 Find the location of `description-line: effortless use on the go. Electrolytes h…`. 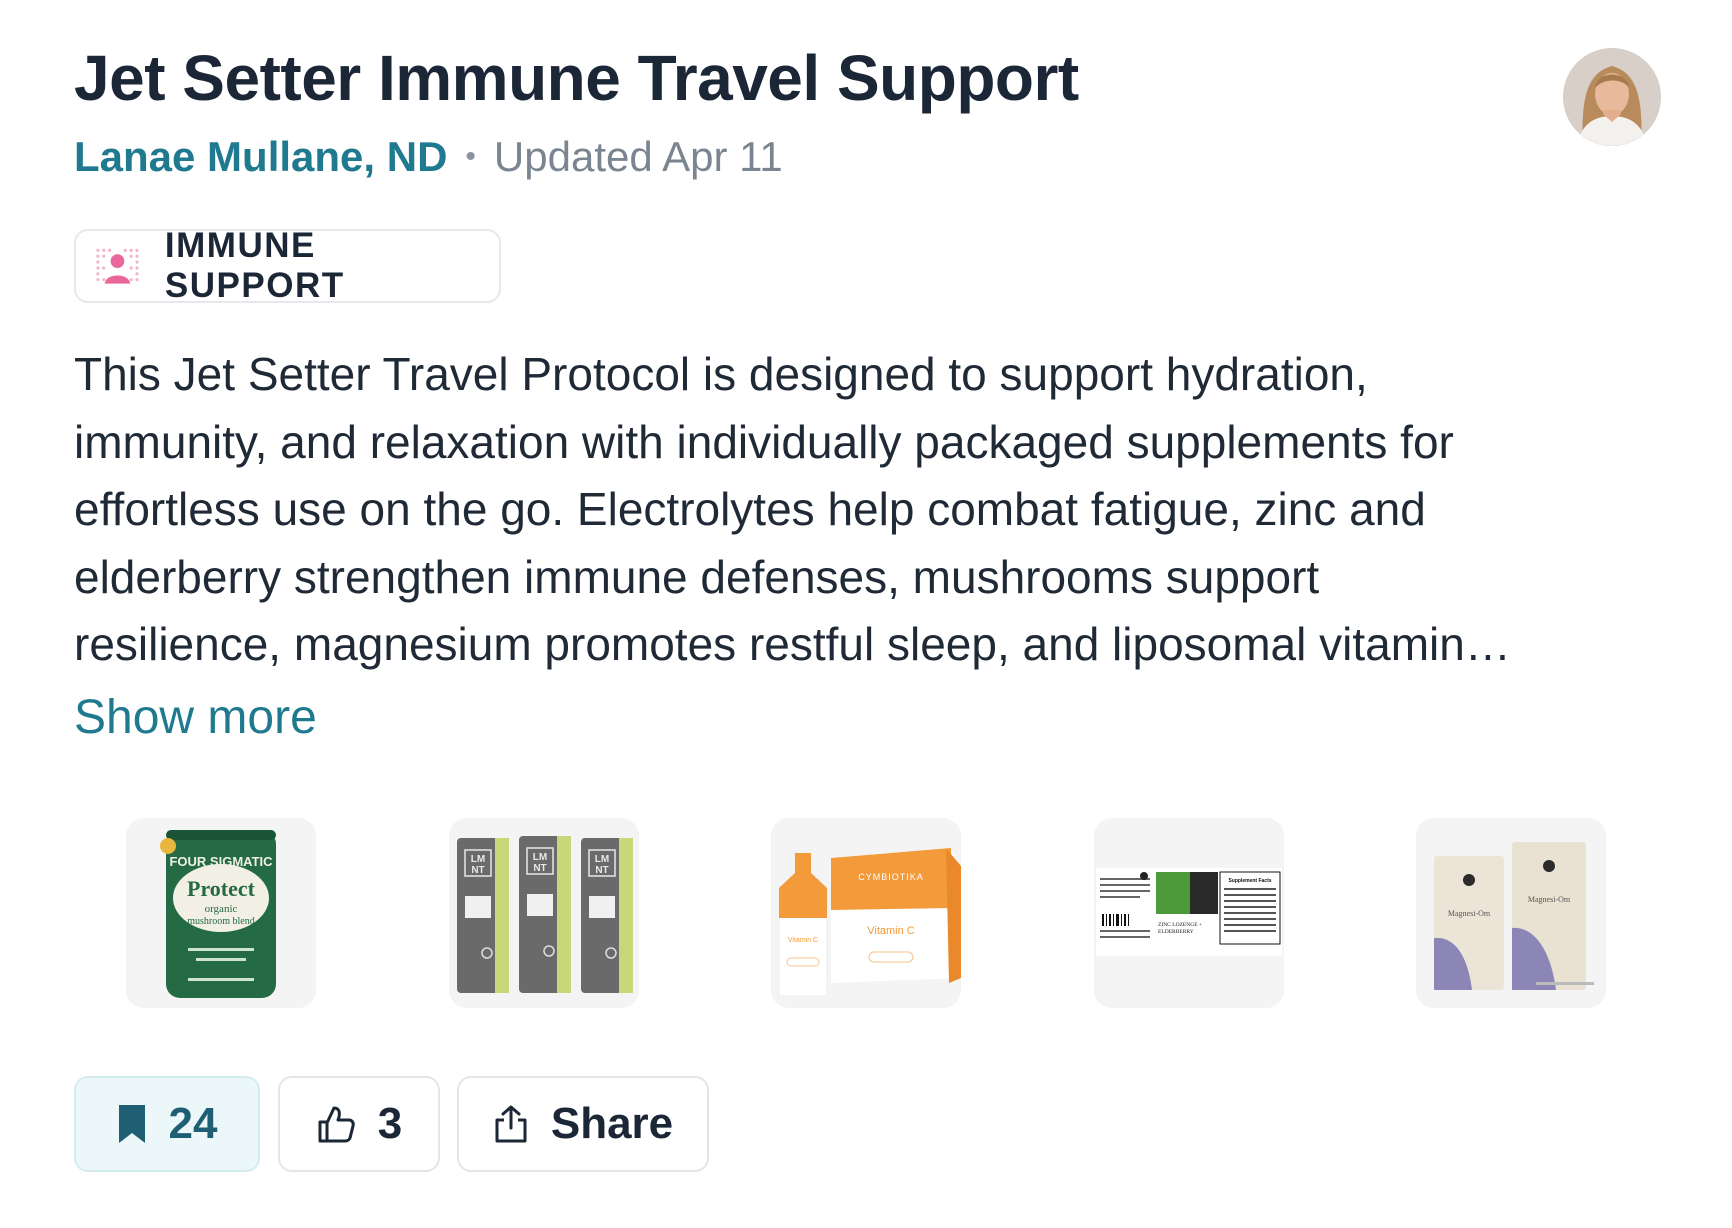

description-line: effortless use on the go. Electrolytes h… is located at coordinates (750, 509).